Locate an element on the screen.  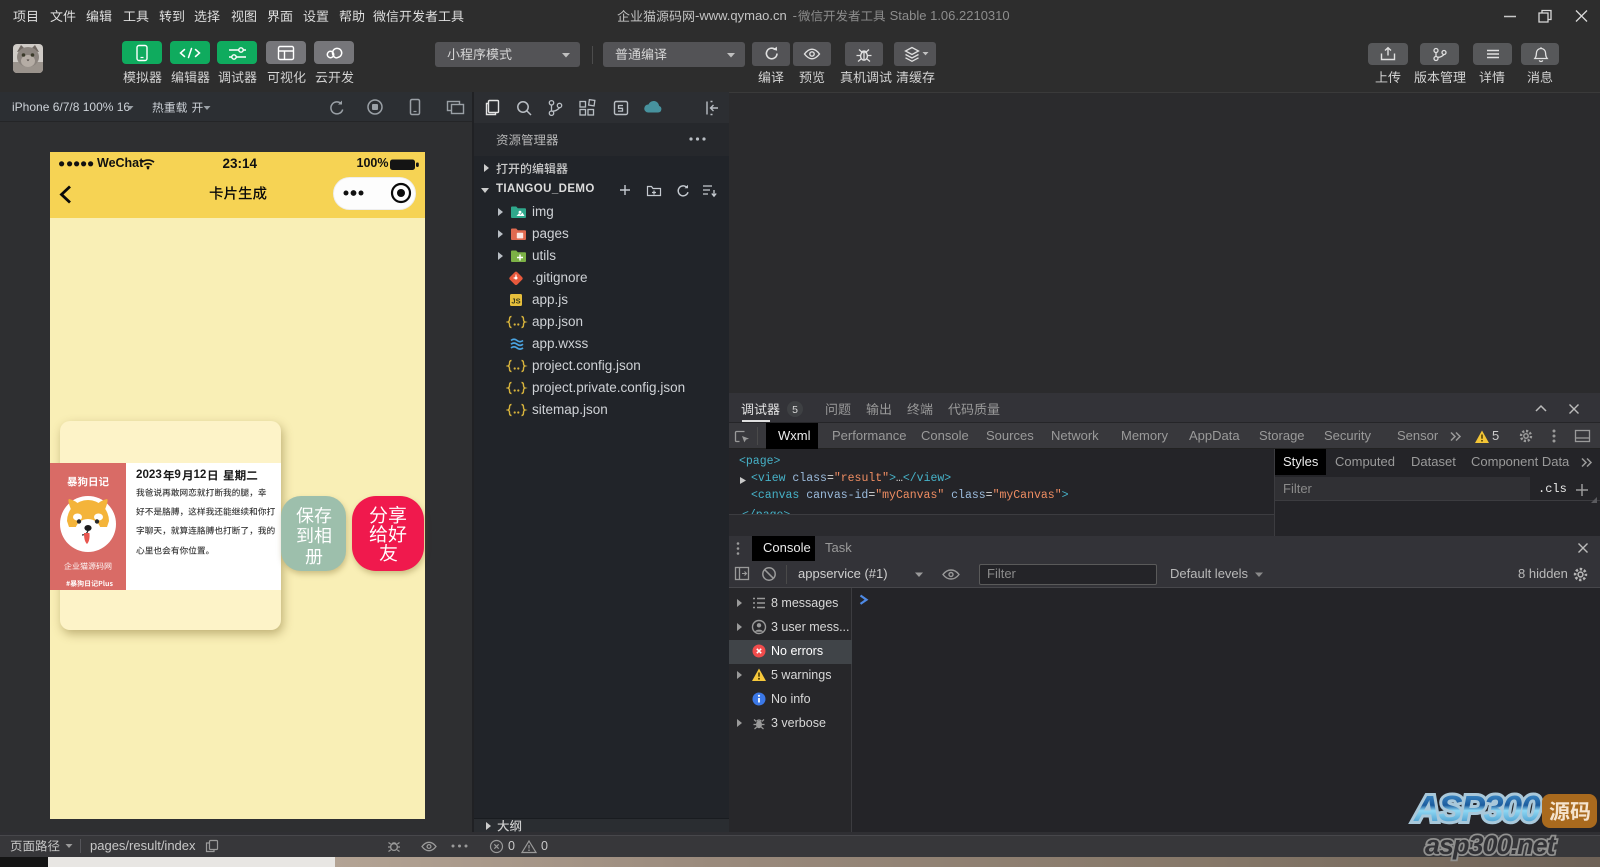
svg-text: asp300.net is located at coordinates (1491, 845).